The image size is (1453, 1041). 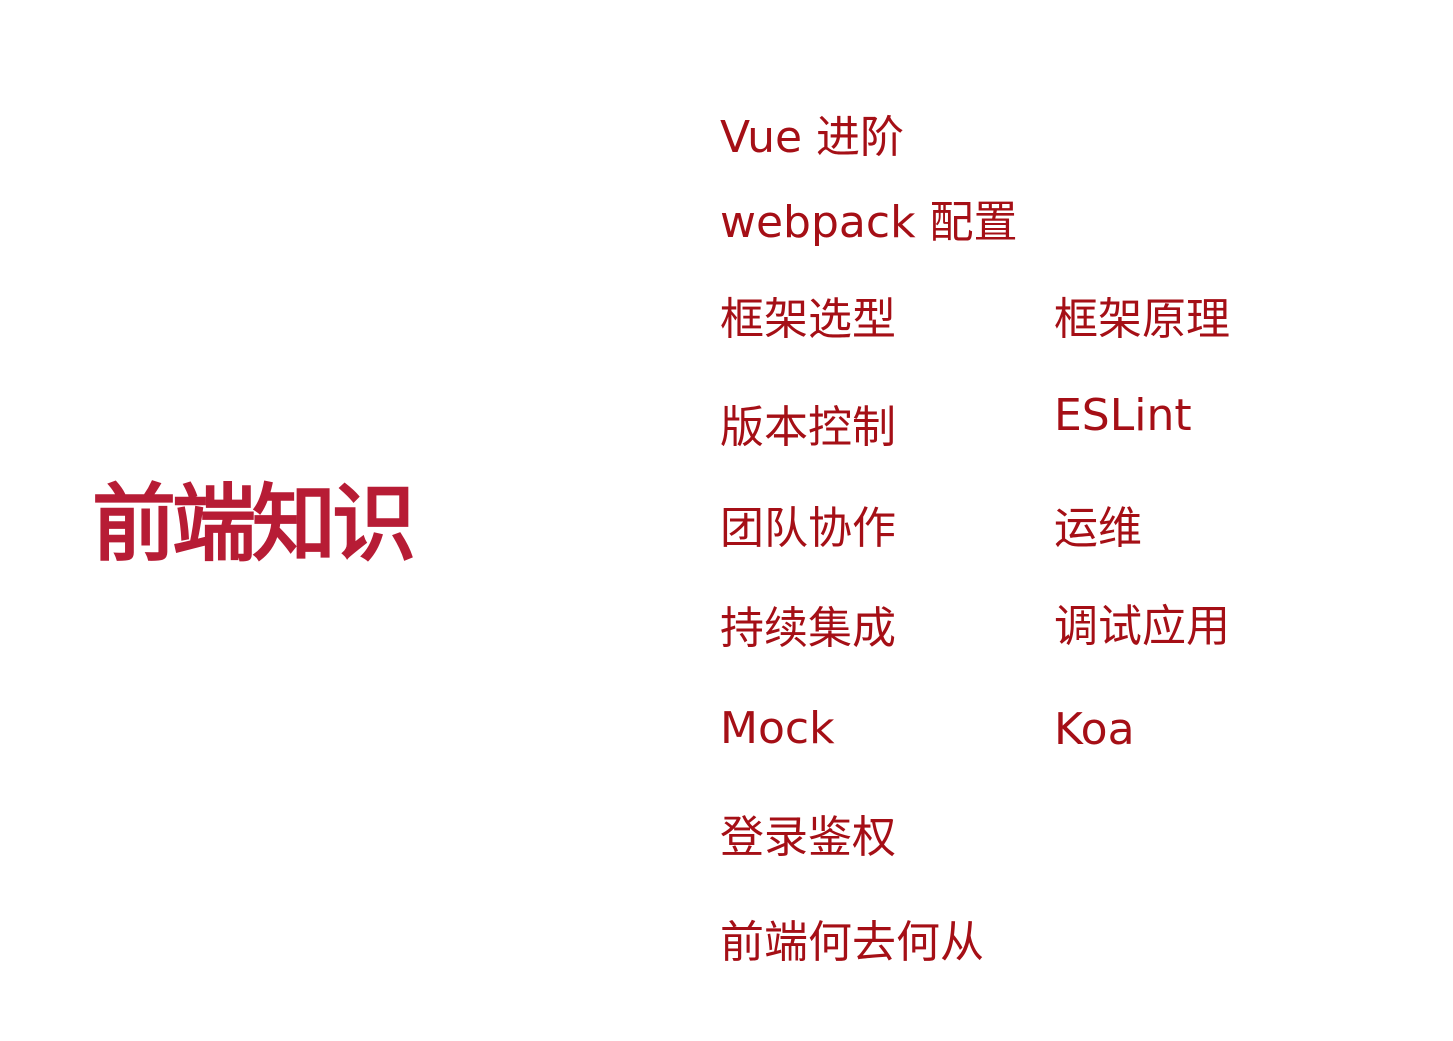 What do you see at coordinates (808, 528) in the screenshot?
I see `topic-team-collaboration: 团队协作` at bounding box center [808, 528].